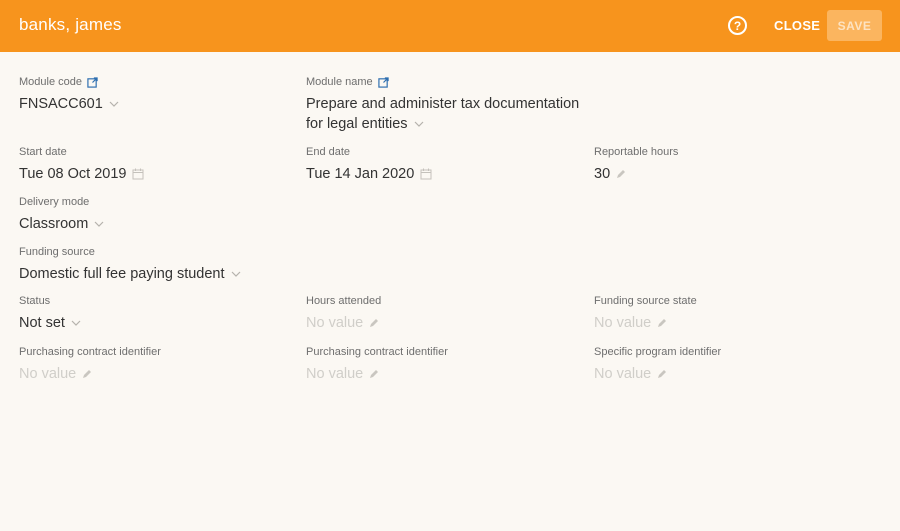  Describe the element at coordinates (377, 352) in the screenshot. I see `purchasing-contract-2-label: Purchasing contract identifier` at that location.